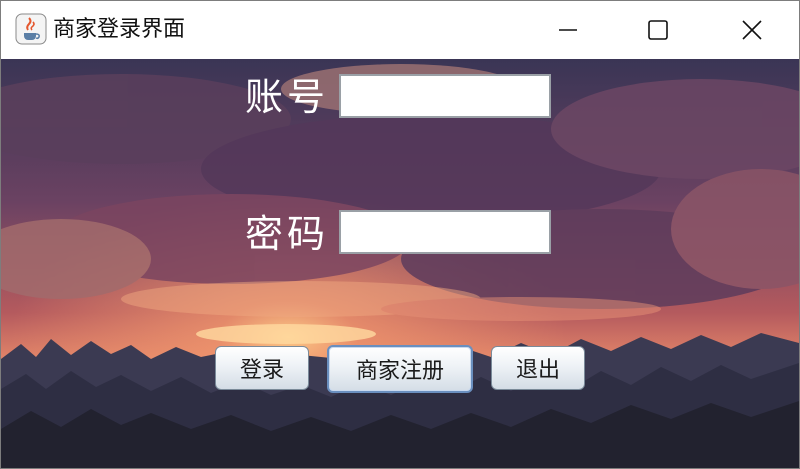  What do you see at coordinates (538, 368) in the screenshot?
I see `exit-button: 退出` at bounding box center [538, 368].